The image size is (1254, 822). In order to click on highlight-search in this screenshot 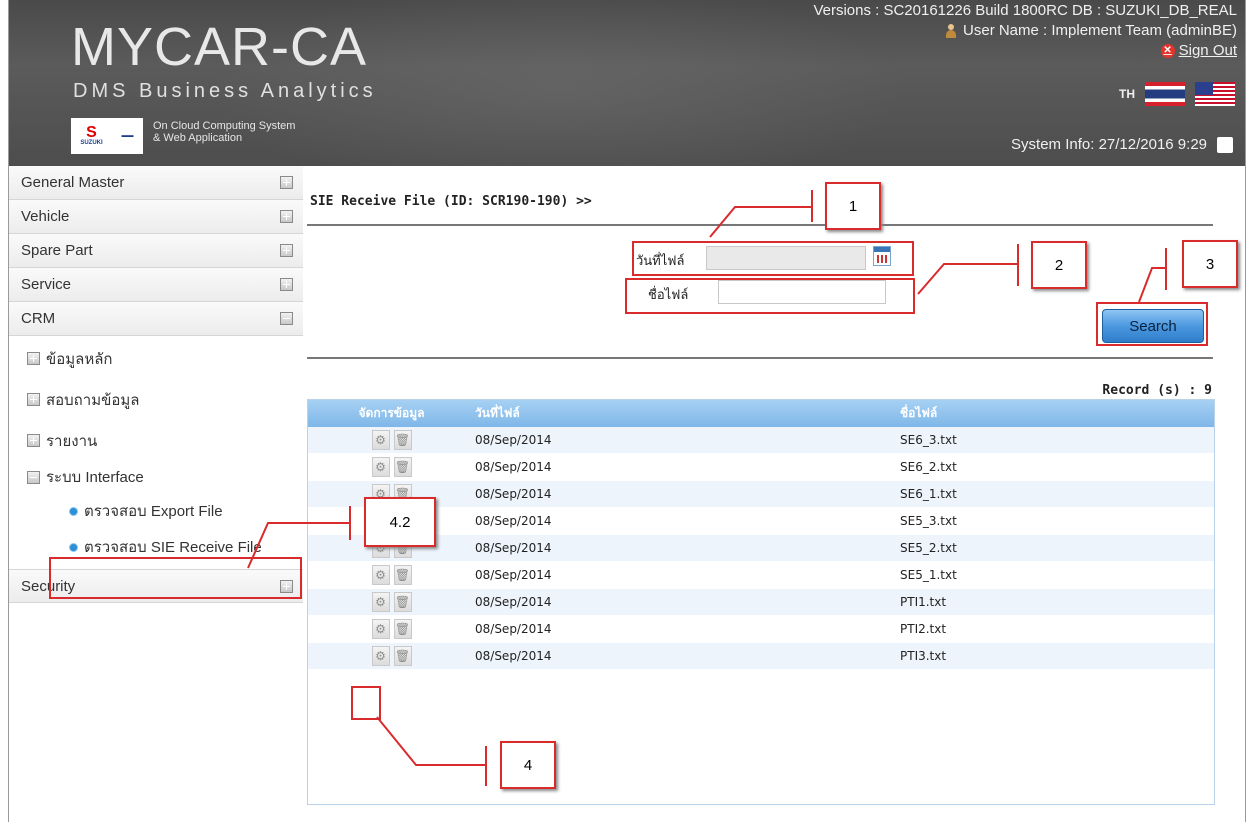, I will do `click(1152, 324)`.